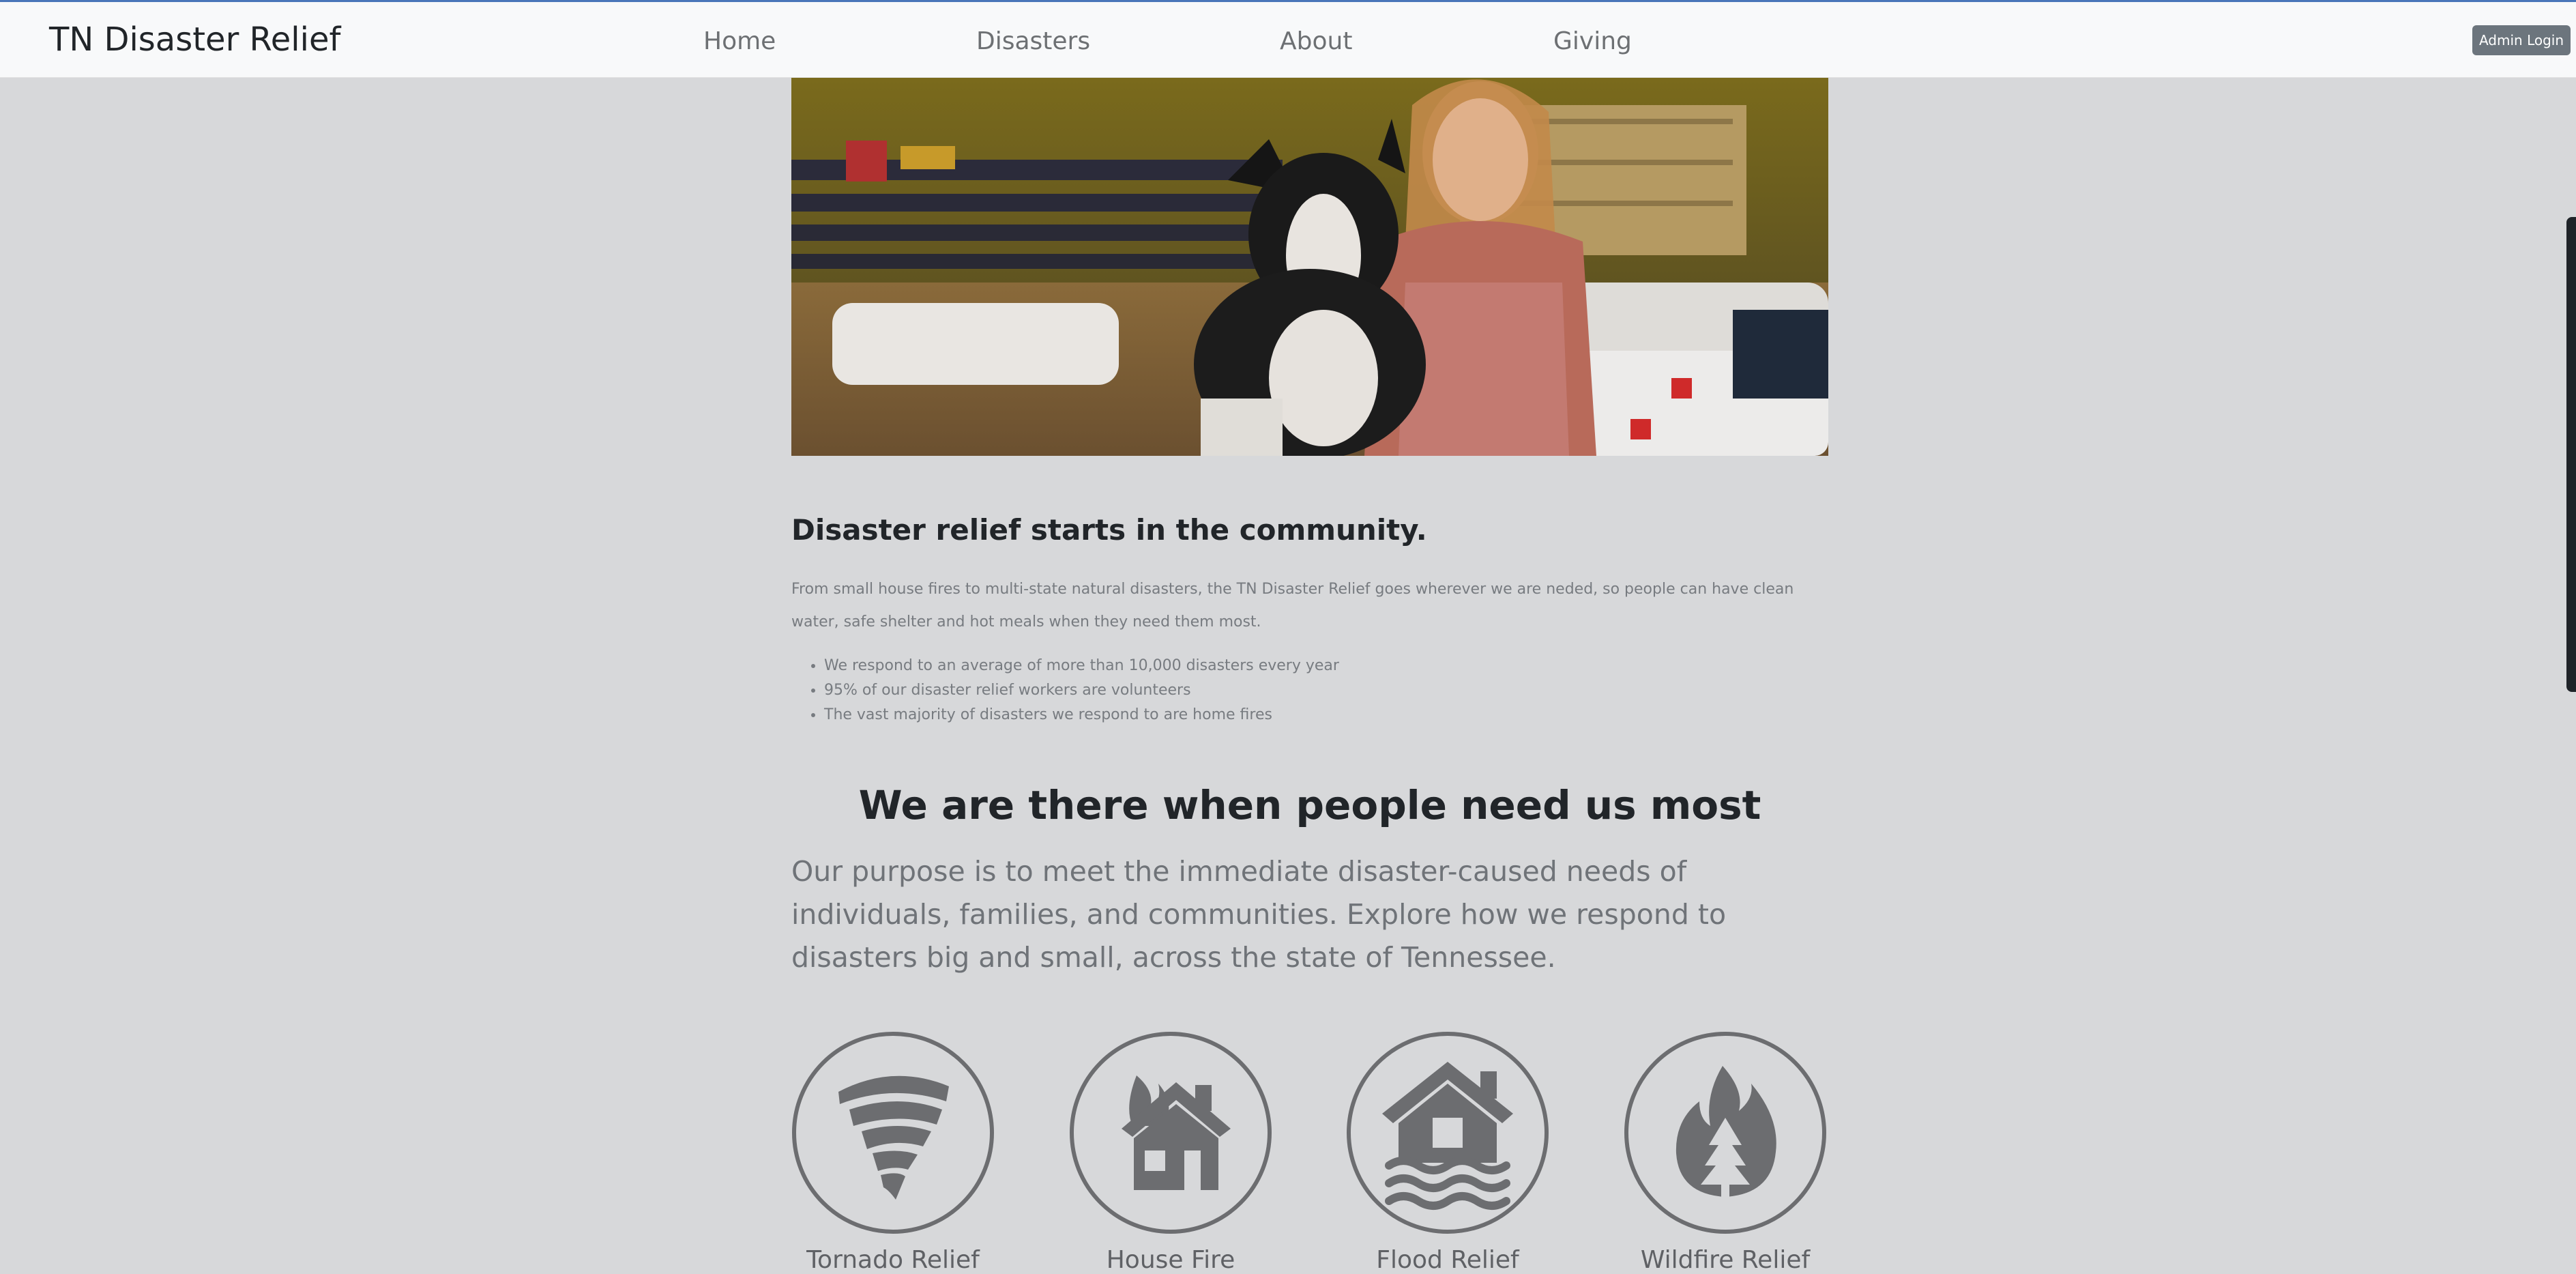 The height and width of the screenshot is (1274, 2576). What do you see at coordinates (1448, 1260) in the screenshot?
I see `relief-label: Flood Relief` at bounding box center [1448, 1260].